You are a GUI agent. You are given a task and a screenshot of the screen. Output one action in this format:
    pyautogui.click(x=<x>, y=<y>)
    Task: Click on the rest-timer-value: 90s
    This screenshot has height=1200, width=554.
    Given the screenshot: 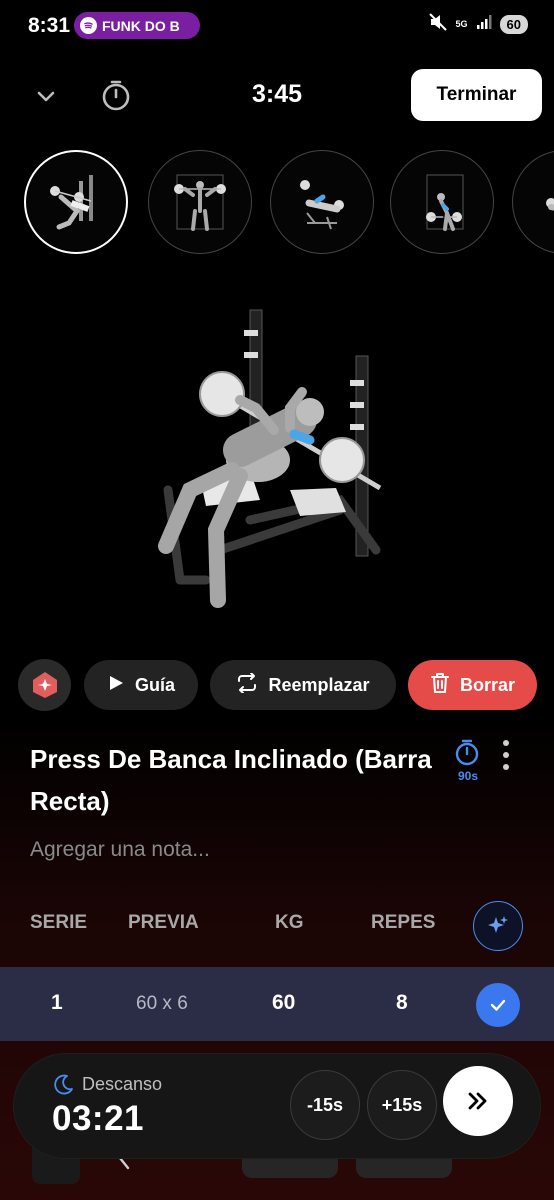 What is the action you would take?
    pyautogui.click(x=468, y=776)
    